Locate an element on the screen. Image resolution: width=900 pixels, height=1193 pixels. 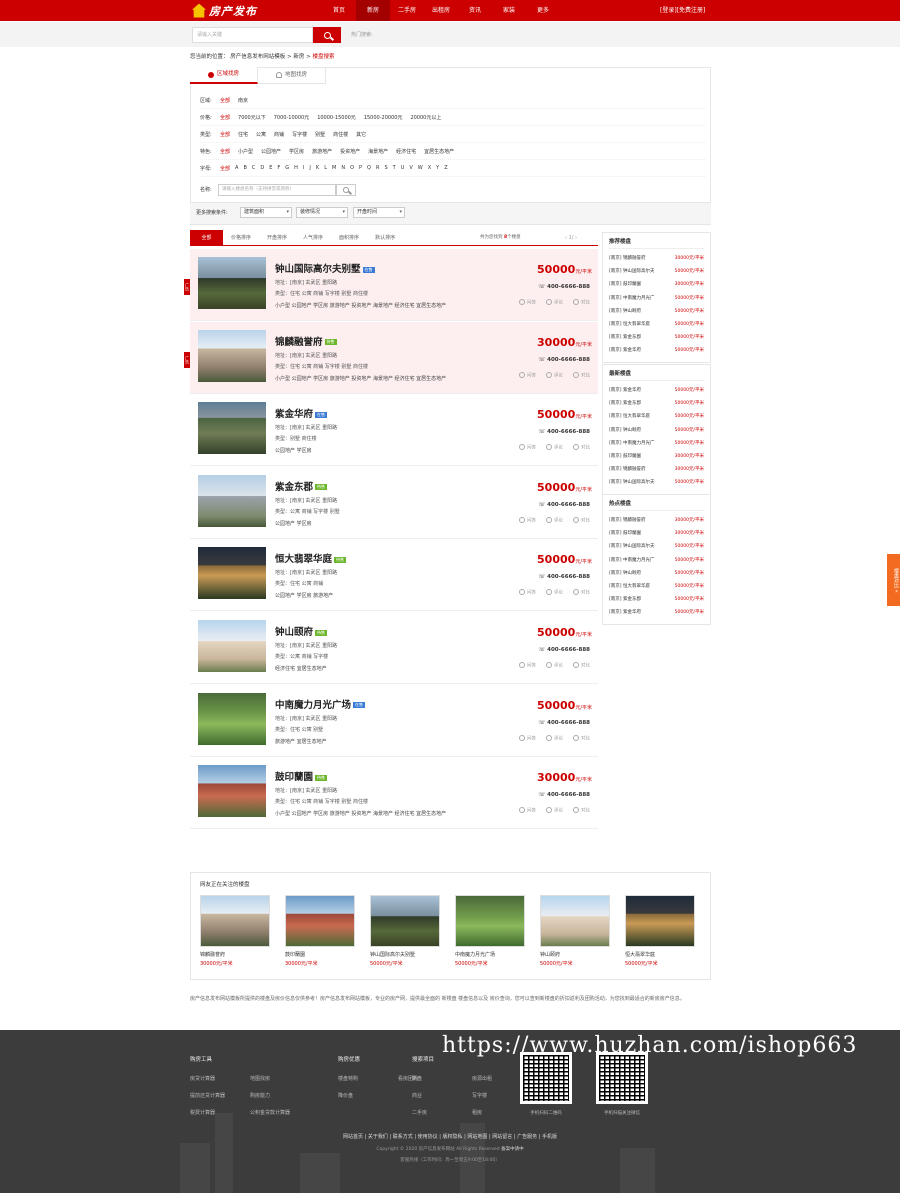
open-date-select: 开盘时间 is located at coordinates (379, 212).